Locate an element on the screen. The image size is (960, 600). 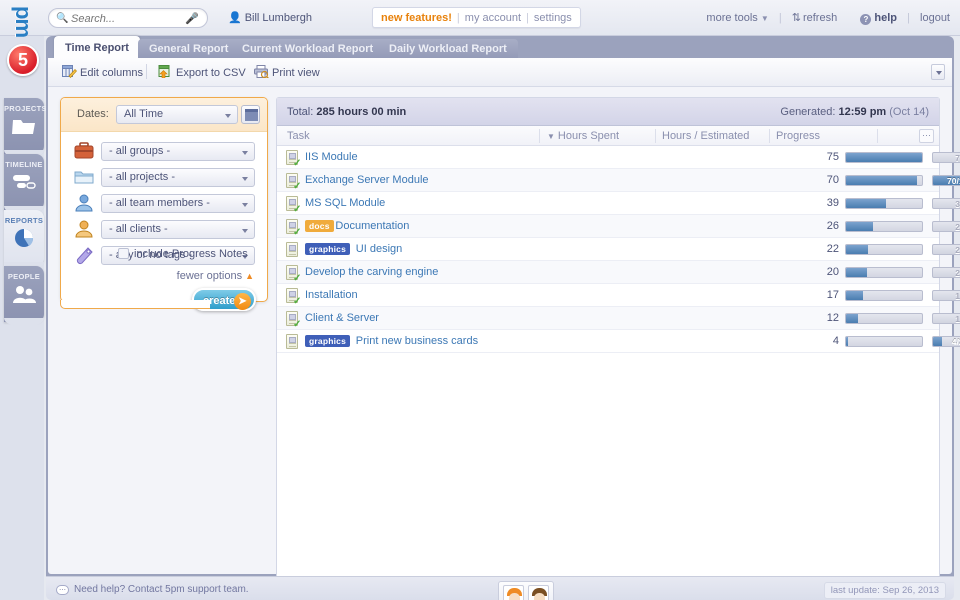
column-header-progress: Progress is located at coordinates (798, 136).